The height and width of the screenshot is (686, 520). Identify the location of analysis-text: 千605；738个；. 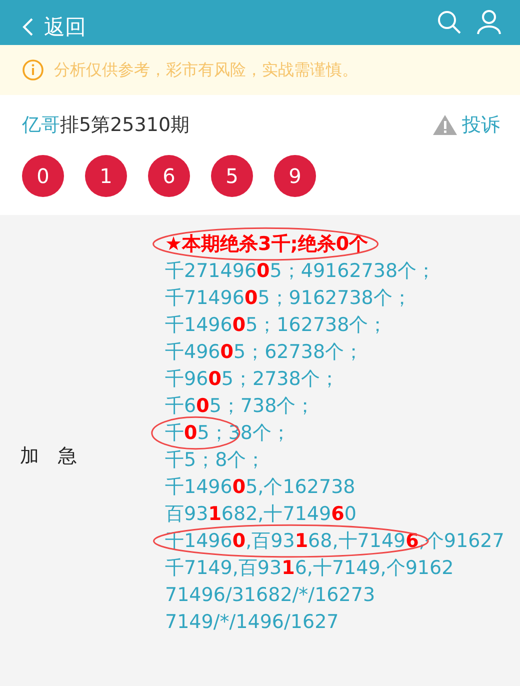
(240, 406).